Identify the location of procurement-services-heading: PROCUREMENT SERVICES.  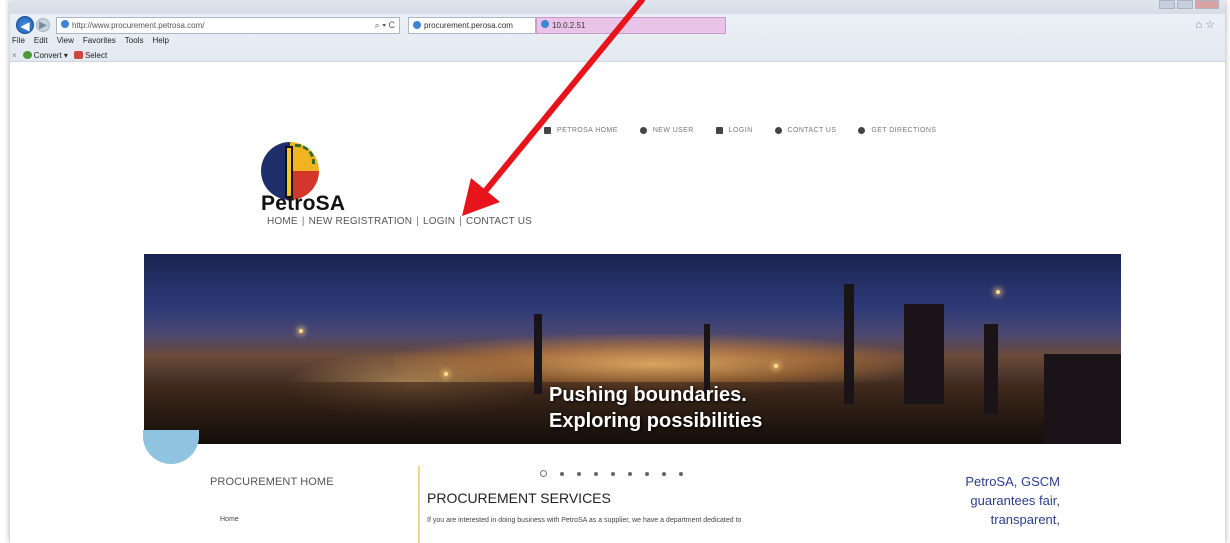
(519, 498).